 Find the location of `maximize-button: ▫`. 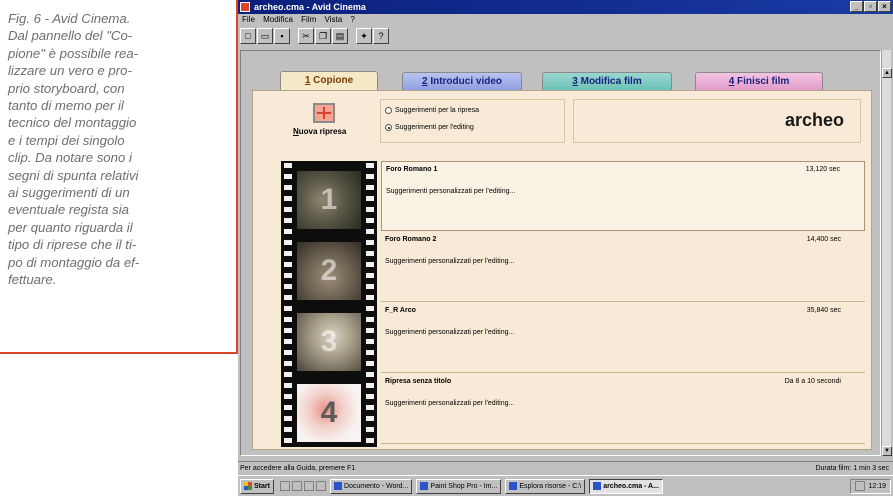

maximize-button: ▫ is located at coordinates (870, 6).